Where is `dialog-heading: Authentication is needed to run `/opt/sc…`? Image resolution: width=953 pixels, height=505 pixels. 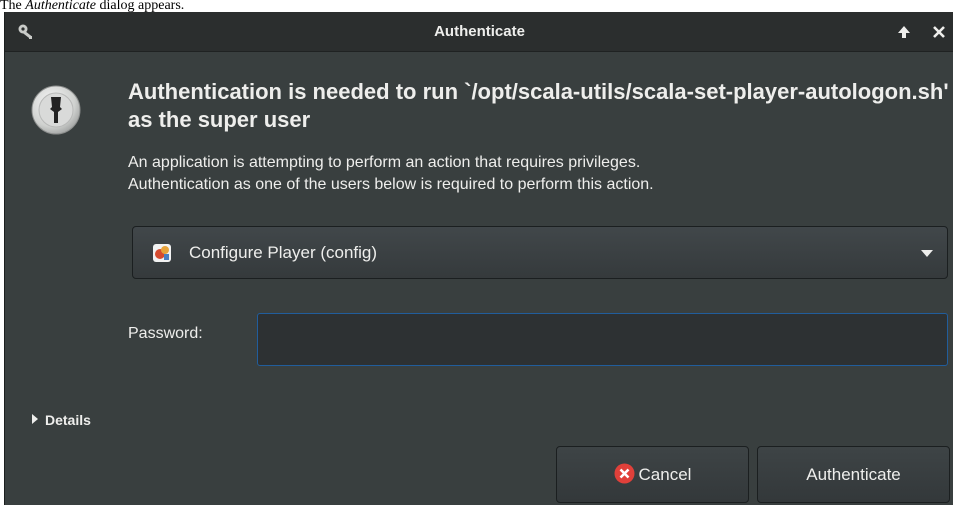
dialog-heading: Authentication is needed to run `/opt/sc… is located at coordinates (538, 105).